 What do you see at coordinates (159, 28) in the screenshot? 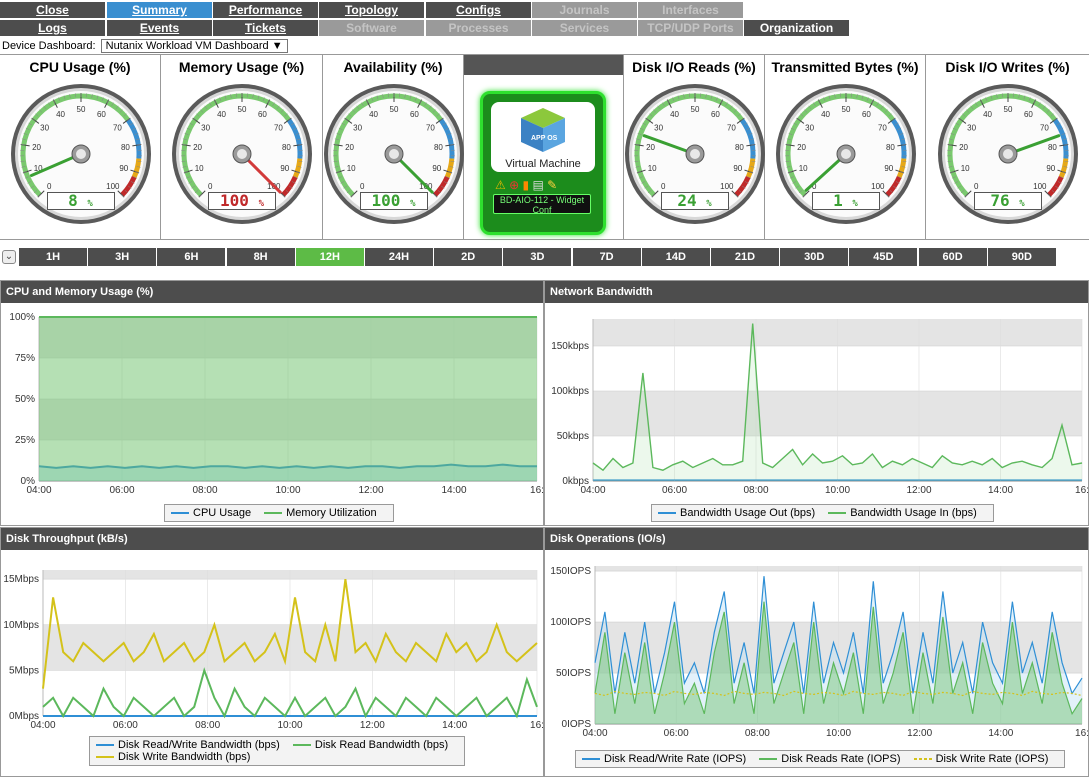
I see `tab-events: Events` at bounding box center [159, 28].